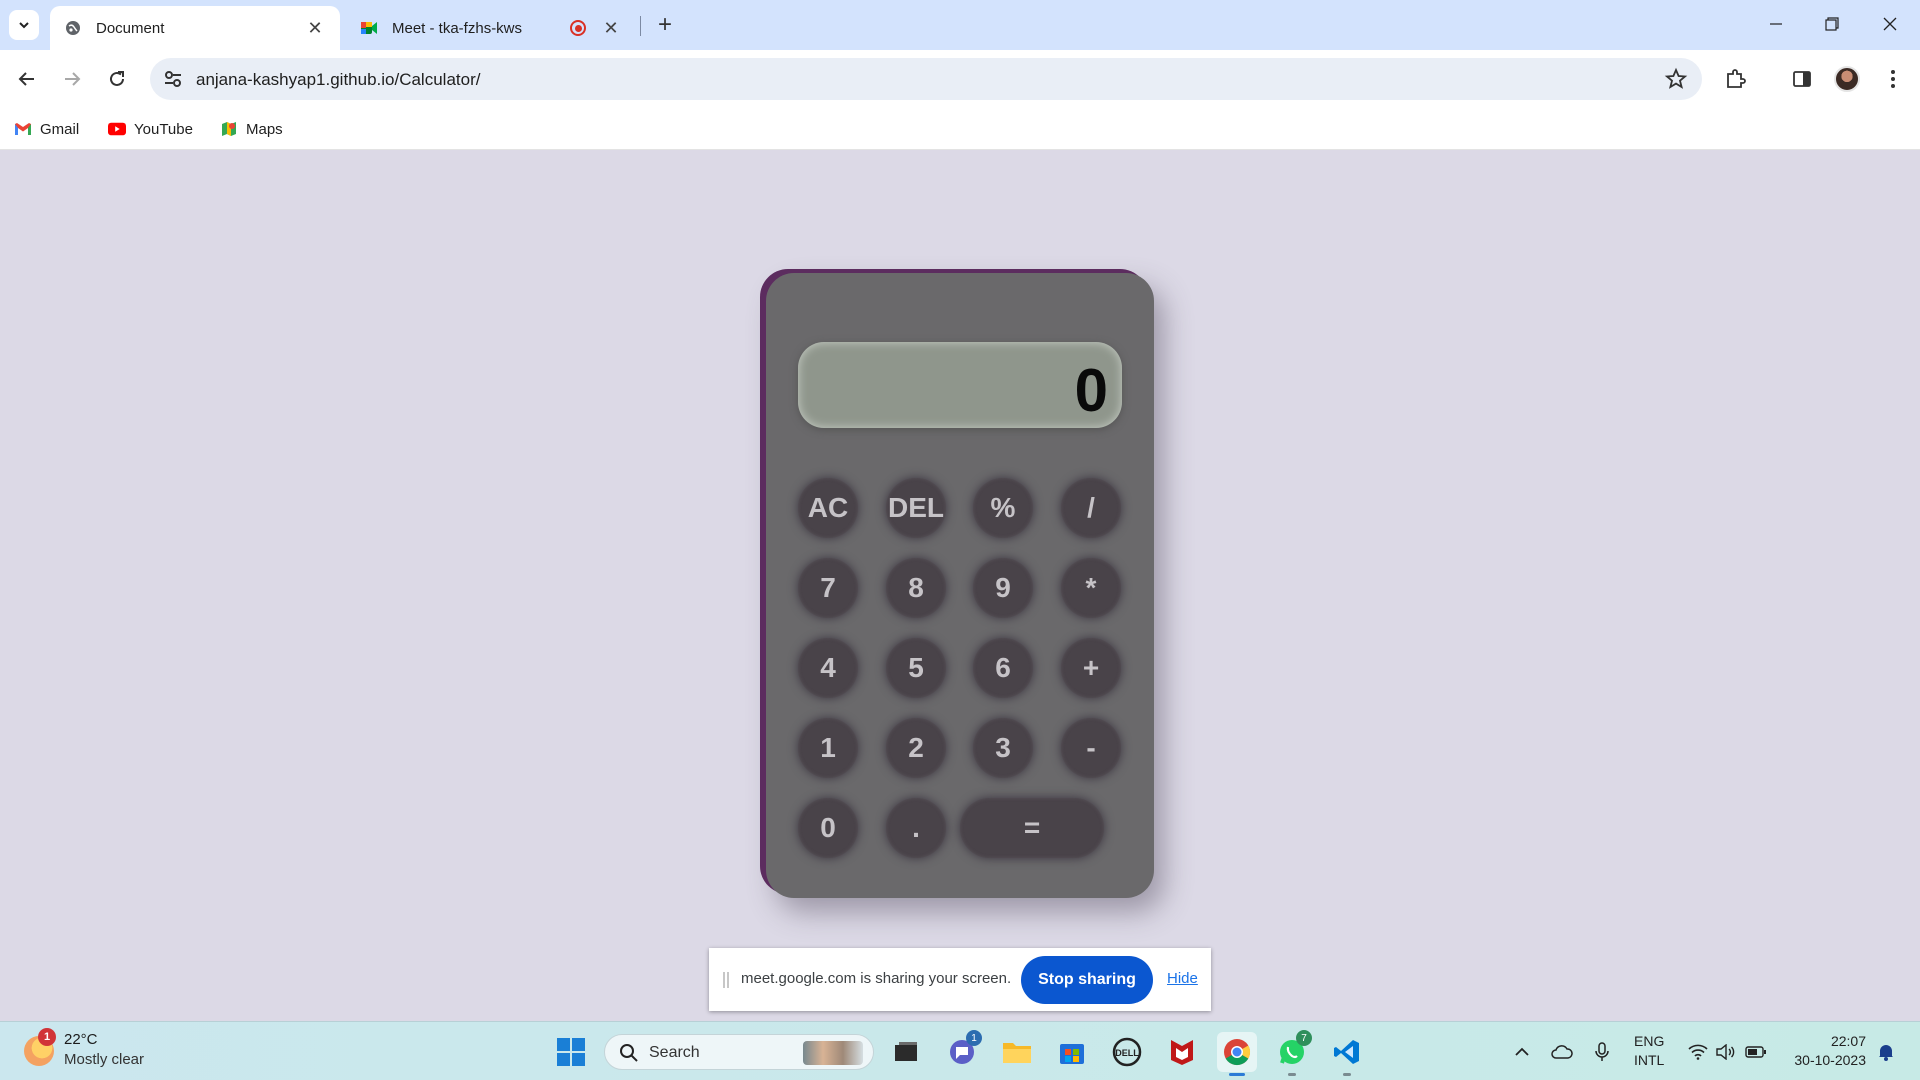 This screenshot has width=1920, height=1080. What do you see at coordinates (1676, 79) in the screenshot?
I see `bookmark-star-icon` at bounding box center [1676, 79].